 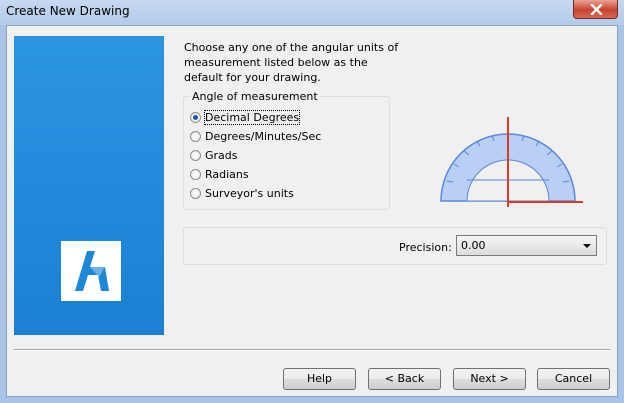 I want to click on help-button: Help, so click(x=319, y=379).